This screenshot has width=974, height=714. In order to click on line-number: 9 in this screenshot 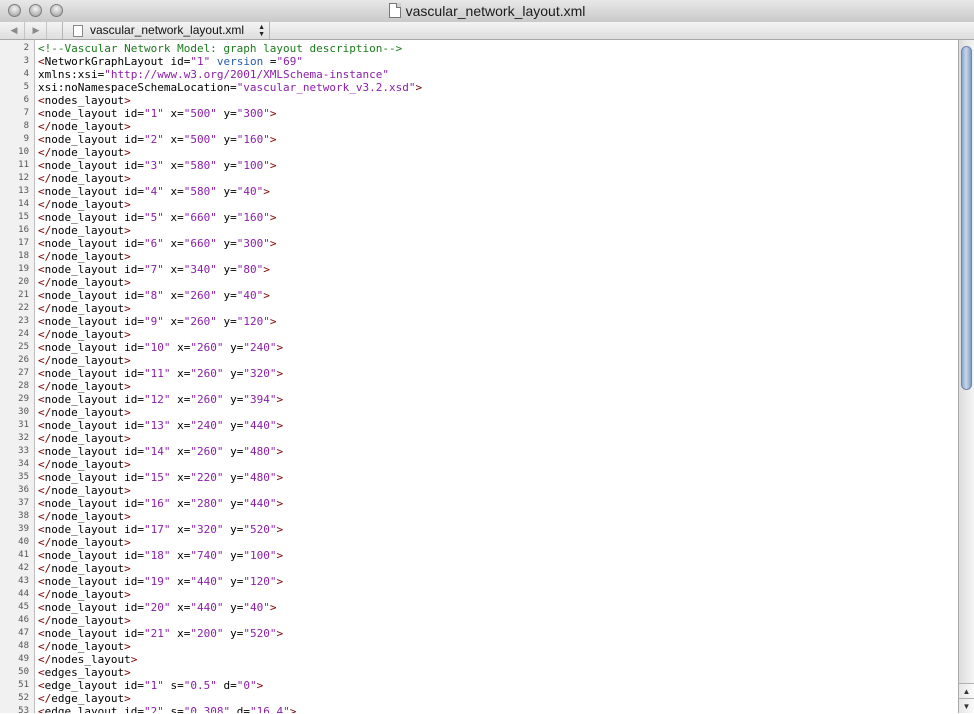, I will do `click(26, 139)`.